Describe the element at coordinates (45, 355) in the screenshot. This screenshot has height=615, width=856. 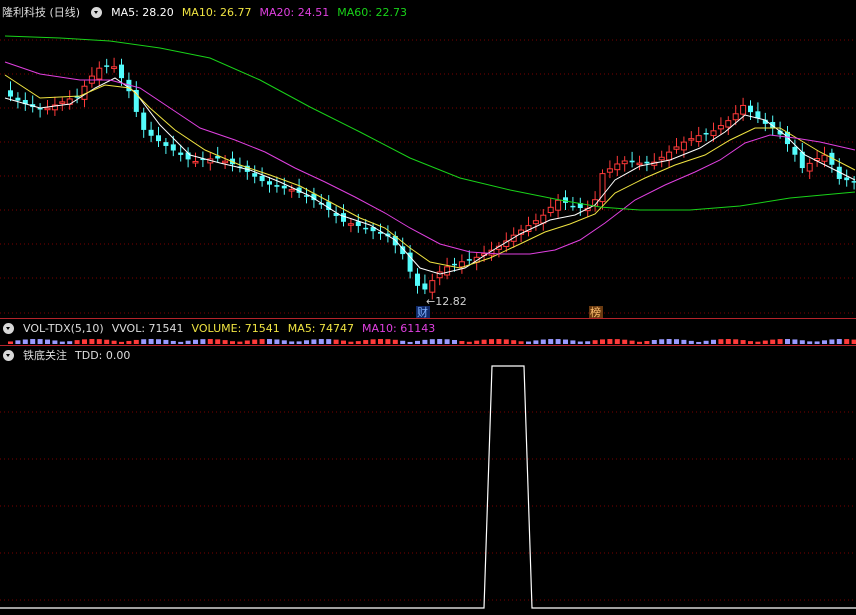
I see `tdd-indicator-name: 铁底关注` at that location.